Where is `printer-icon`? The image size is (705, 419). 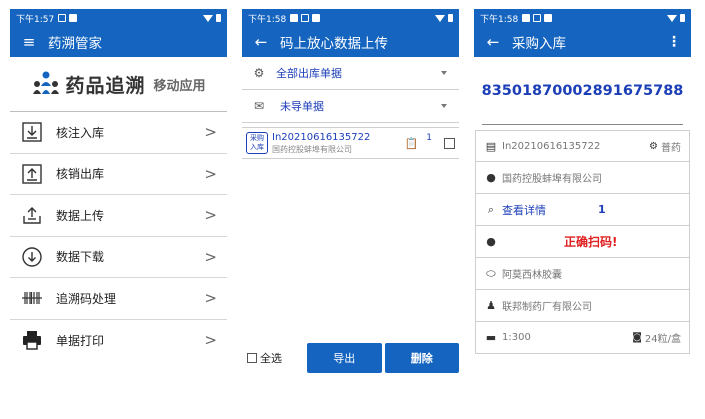
printer-icon is located at coordinates (32, 340).